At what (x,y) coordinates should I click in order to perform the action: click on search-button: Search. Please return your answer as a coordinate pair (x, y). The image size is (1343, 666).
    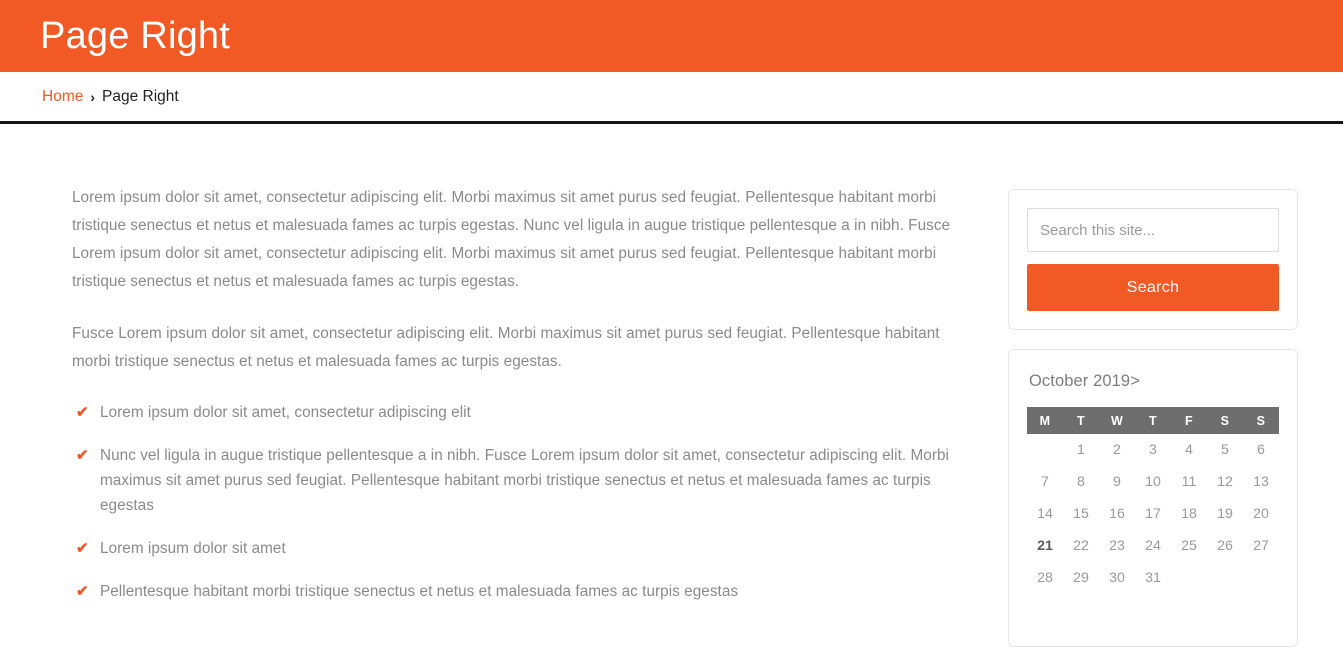
    Looking at the image, I should click on (1153, 287).